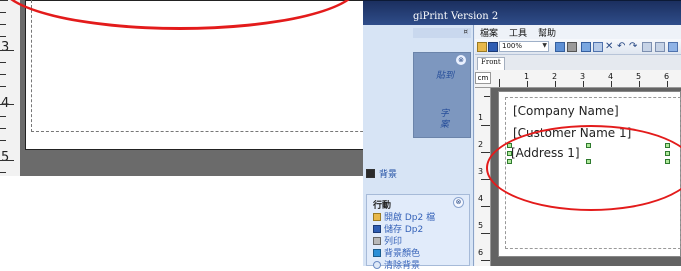  What do you see at coordinates (377, 241) in the screenshot?
I see `printer-icon` at bounding box center [377, 241].